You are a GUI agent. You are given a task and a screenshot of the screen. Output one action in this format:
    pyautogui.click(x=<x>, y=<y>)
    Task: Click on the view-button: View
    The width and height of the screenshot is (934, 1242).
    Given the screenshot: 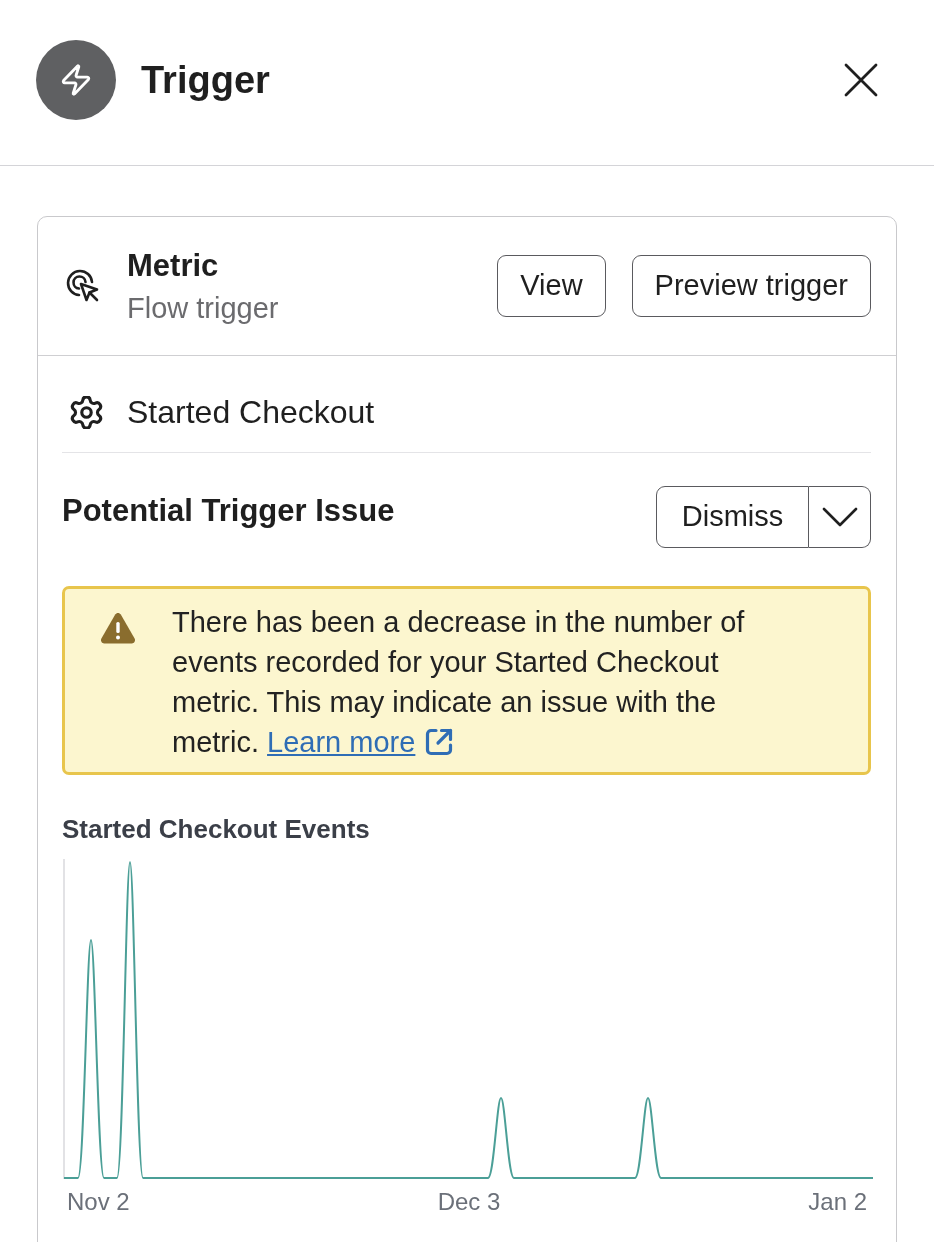 What is the action you would take?
    pyautogui.click(x=551, y=286)
    